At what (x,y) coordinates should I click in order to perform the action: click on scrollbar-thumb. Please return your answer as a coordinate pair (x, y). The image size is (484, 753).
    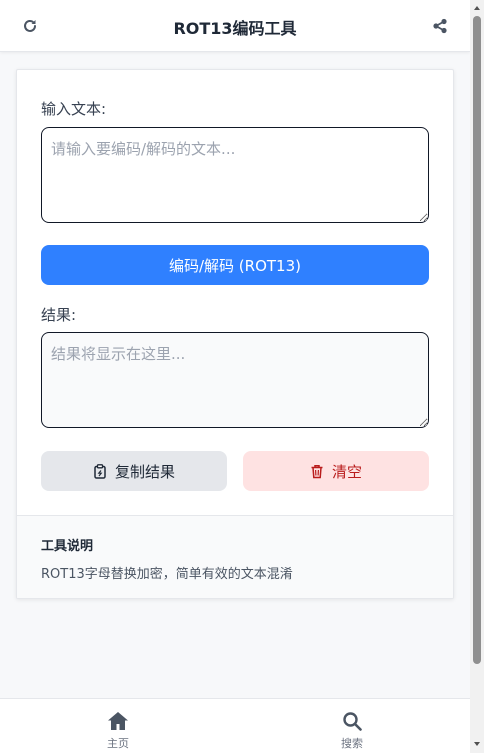
    Looking at the image, I should click on (477, 340).